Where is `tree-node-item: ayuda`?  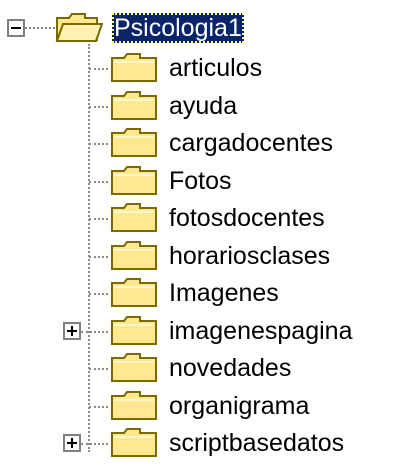 tree-node-item: ayuda is located at coordinates (174, 106).